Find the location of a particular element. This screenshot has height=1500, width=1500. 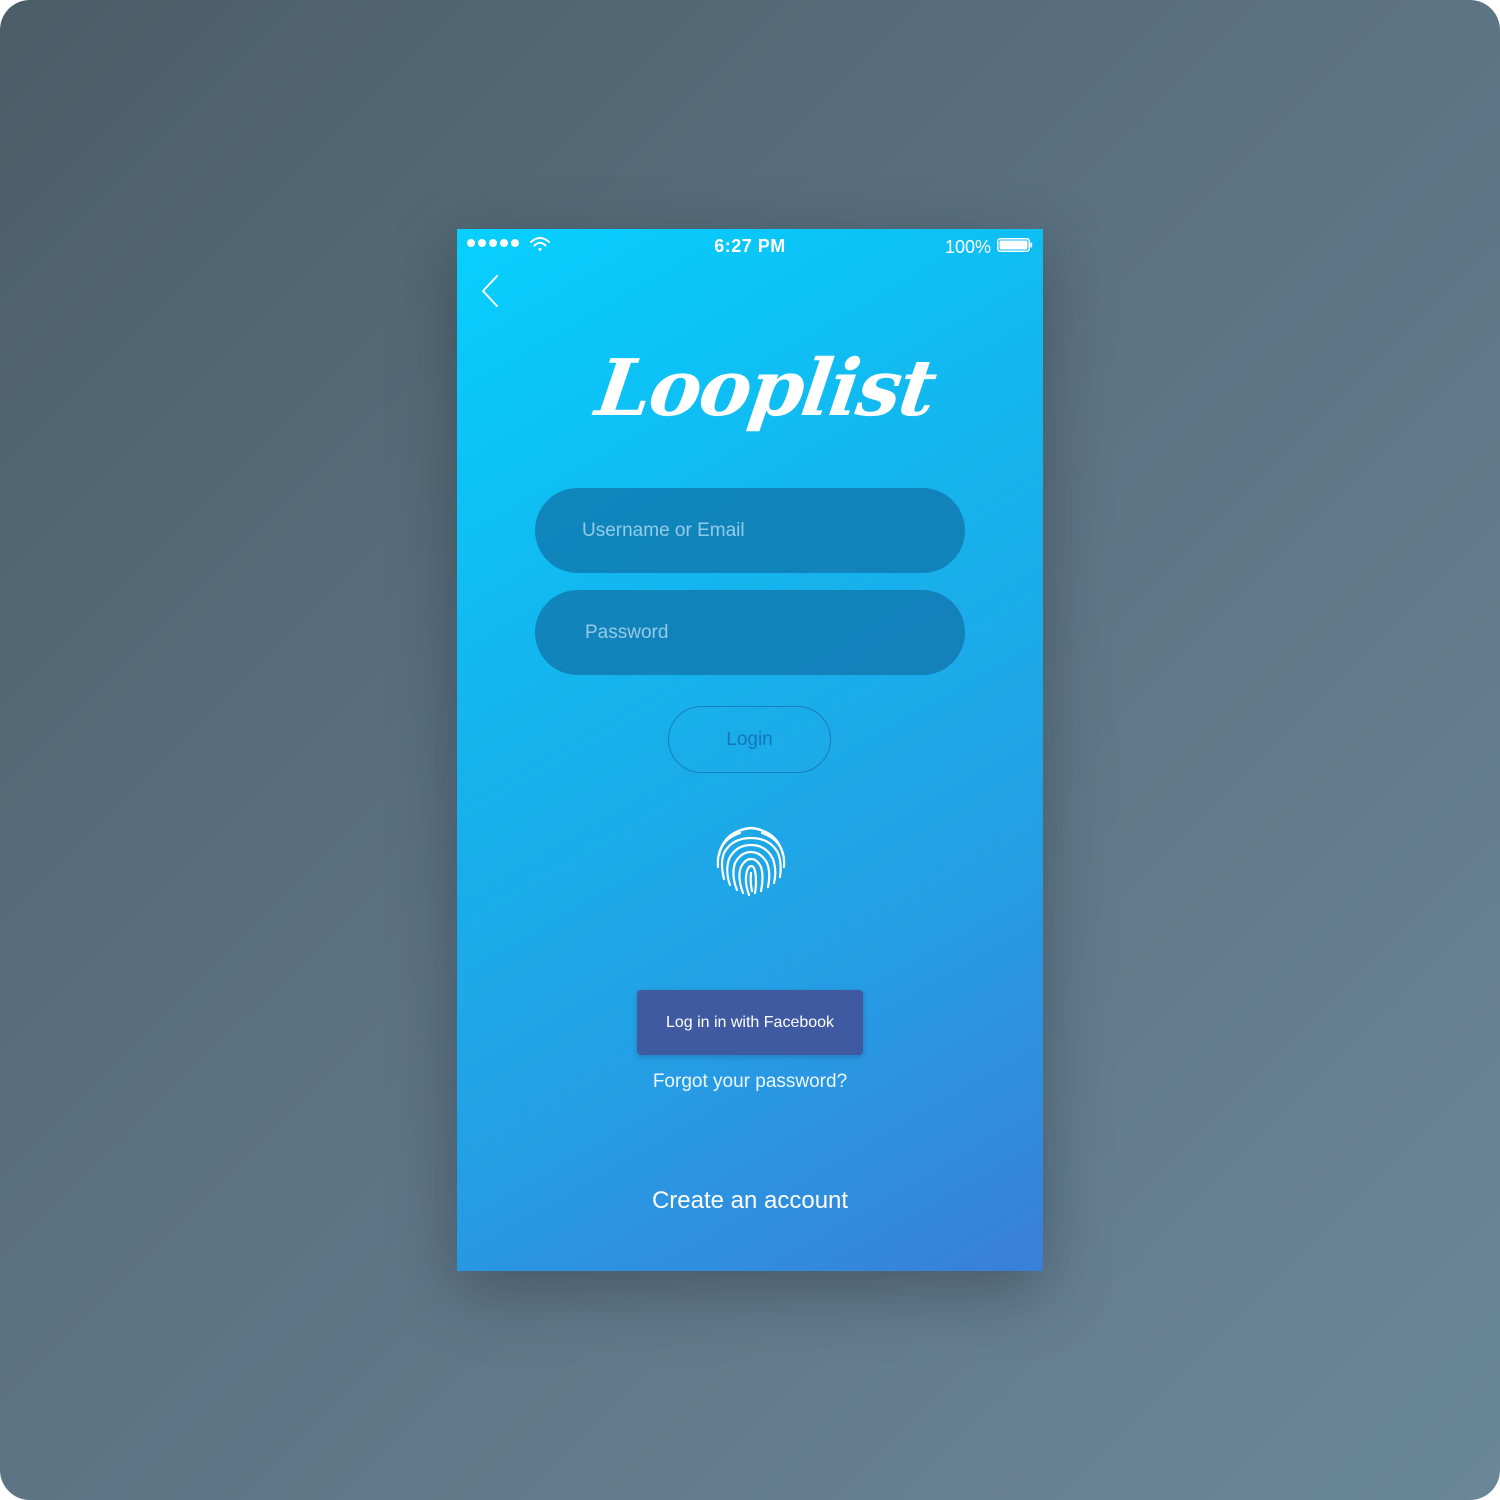

password-field is located at coordinates (750, 632).